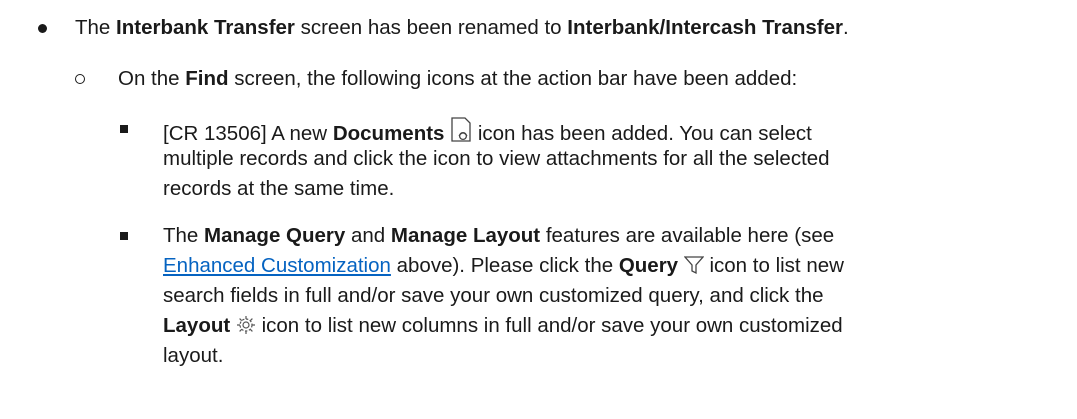  Describe the element at coordinates (80, 79) in the screenshot. I see `bullet-level2` at that location.